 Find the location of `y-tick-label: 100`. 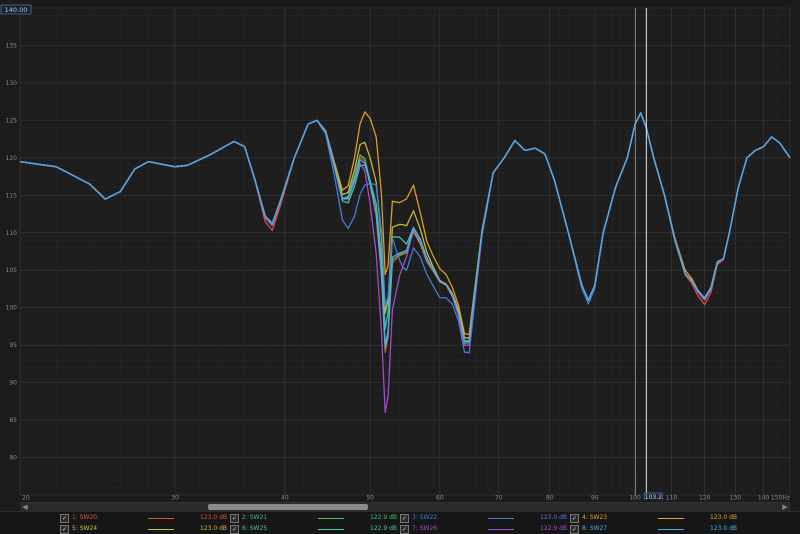

y-tick-label: 100 is located at coordinates (12, 308).